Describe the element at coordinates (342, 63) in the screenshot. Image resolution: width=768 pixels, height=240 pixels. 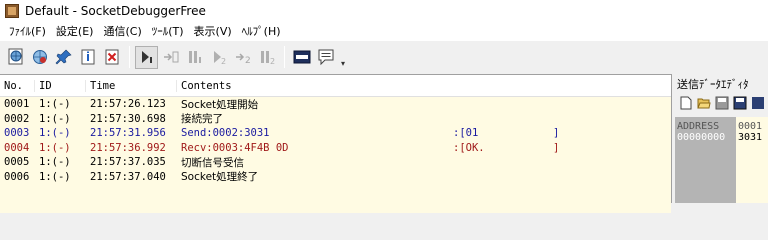
I see `chevron-down-icon: ▾` at that location.